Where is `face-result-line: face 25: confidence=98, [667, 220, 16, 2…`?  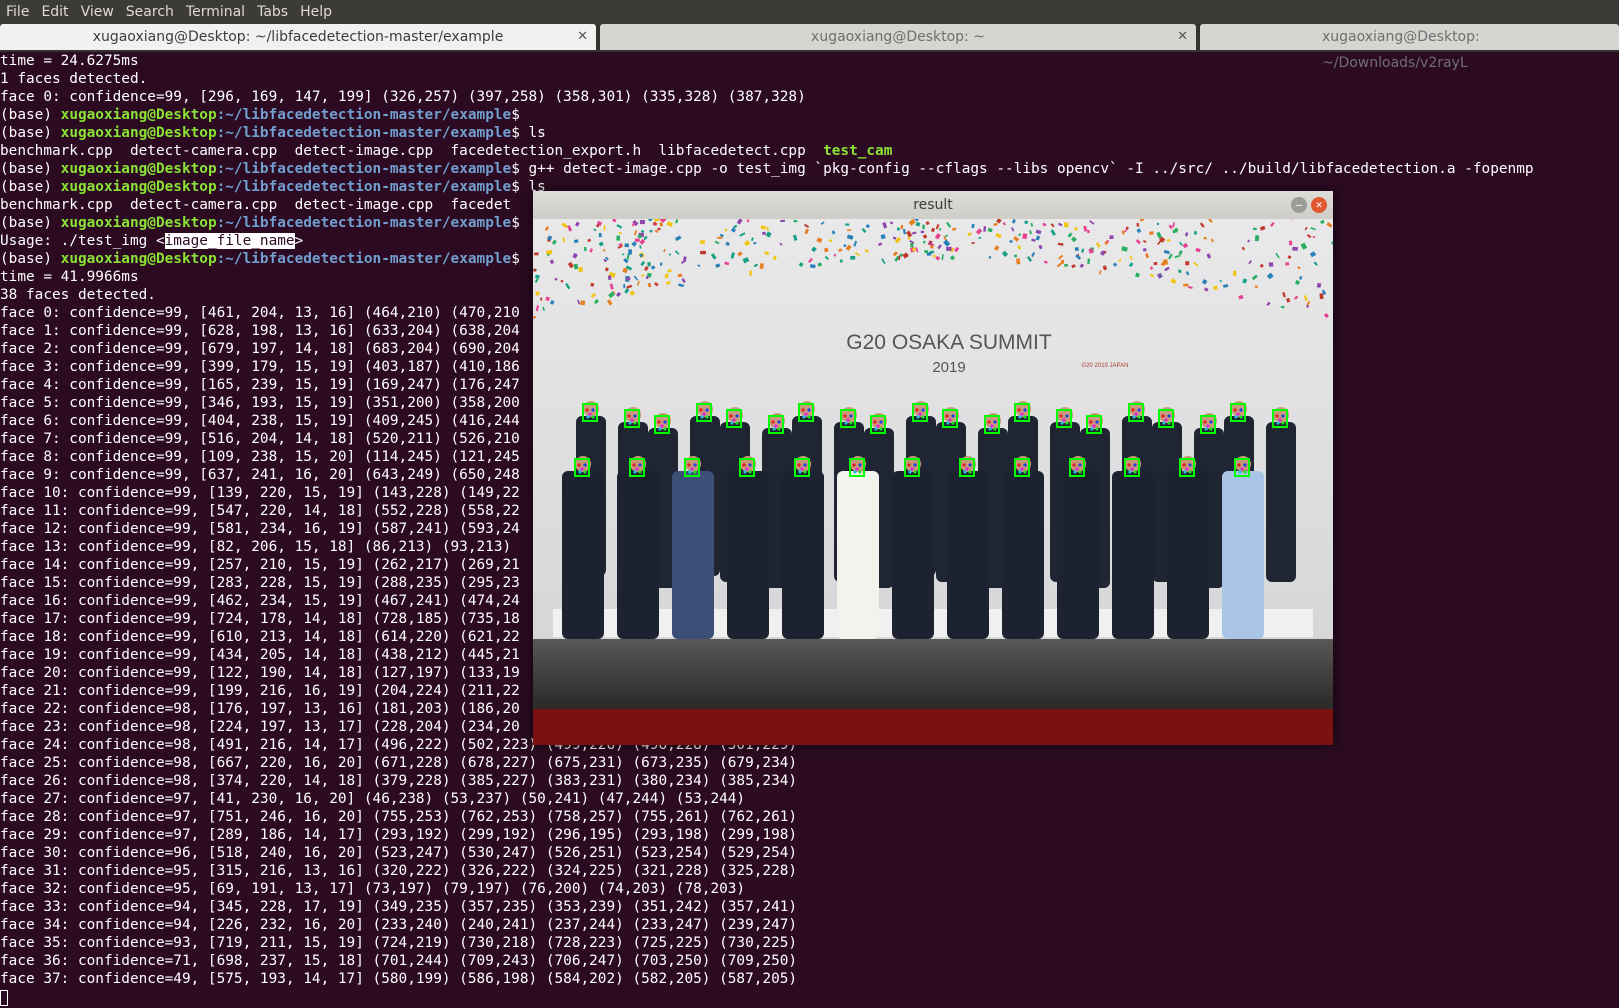 face-result-line: face 25: confidence=98, [667, 220, 16, 2… is located at coordinates (399, 763).